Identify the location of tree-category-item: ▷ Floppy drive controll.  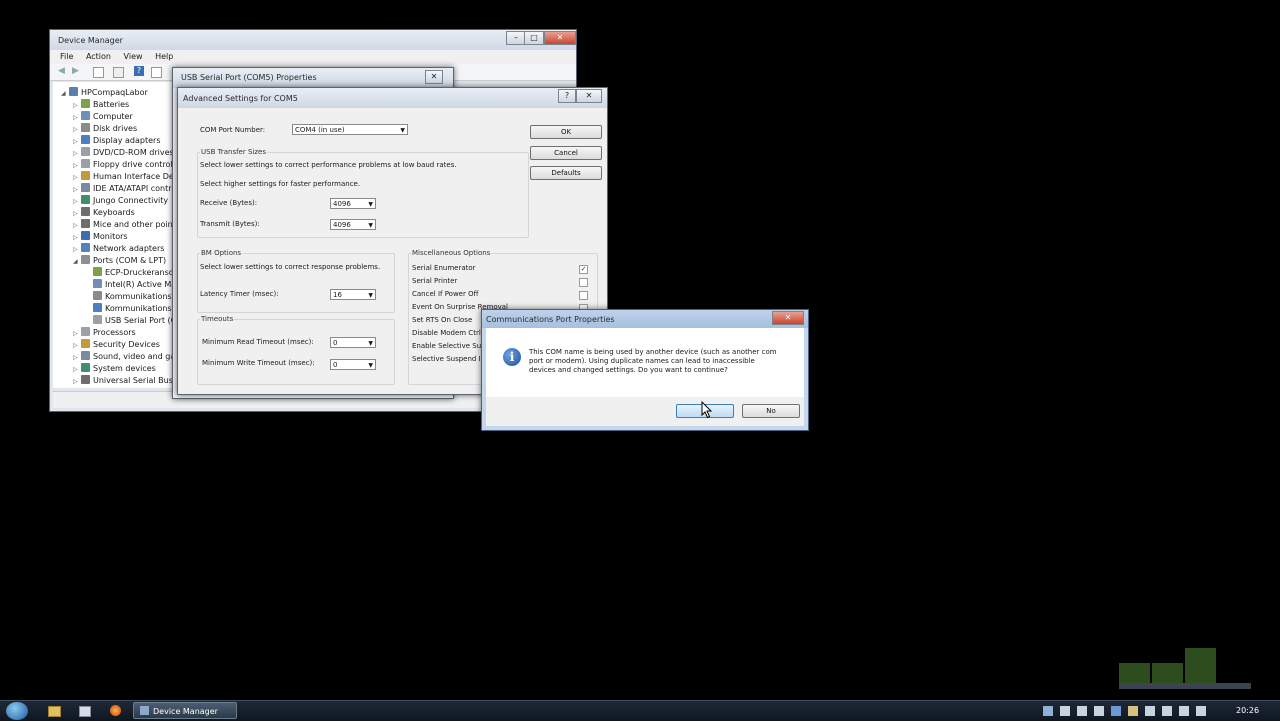
(124, 165).